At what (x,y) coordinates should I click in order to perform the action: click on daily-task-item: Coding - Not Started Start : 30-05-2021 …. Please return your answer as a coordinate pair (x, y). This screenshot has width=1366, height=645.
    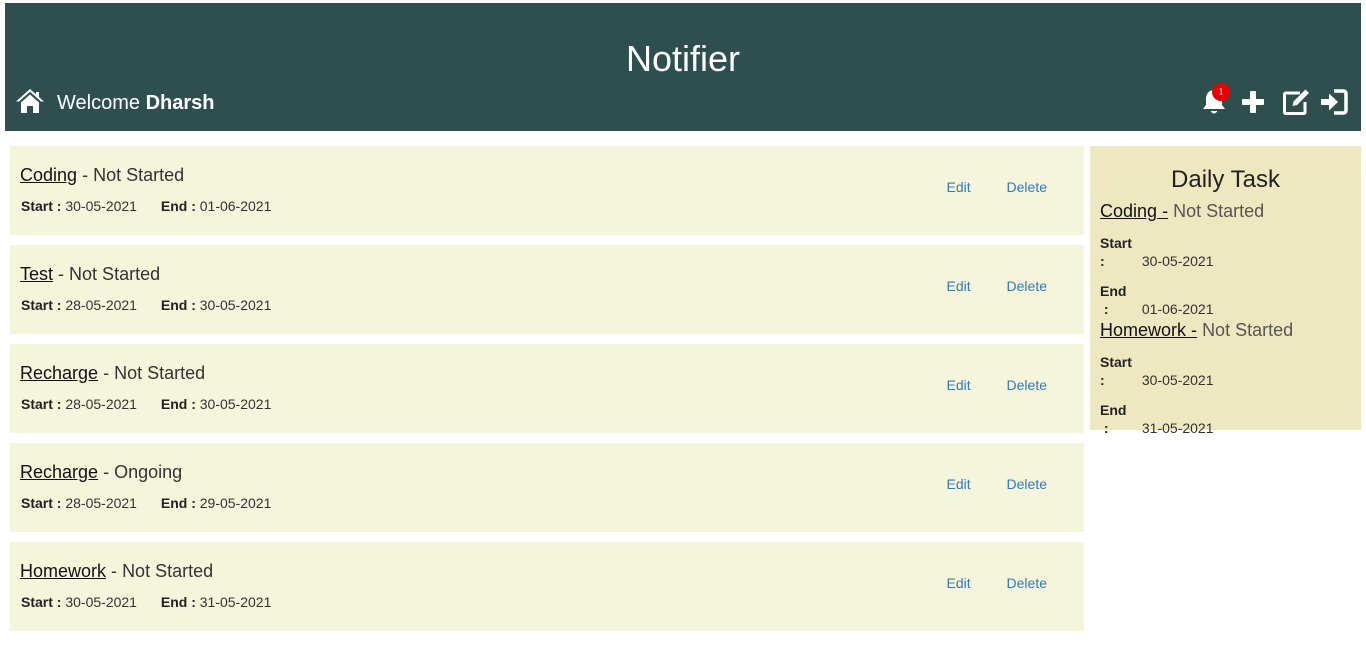
    Looking at the image, I should click on (1182, 259).